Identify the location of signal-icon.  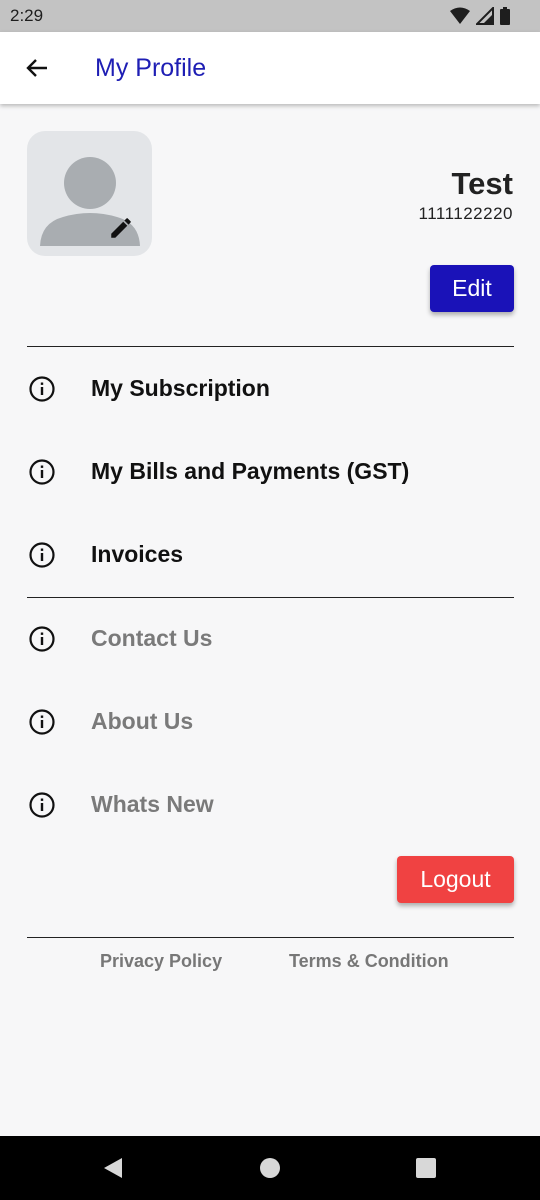
(485, 16).